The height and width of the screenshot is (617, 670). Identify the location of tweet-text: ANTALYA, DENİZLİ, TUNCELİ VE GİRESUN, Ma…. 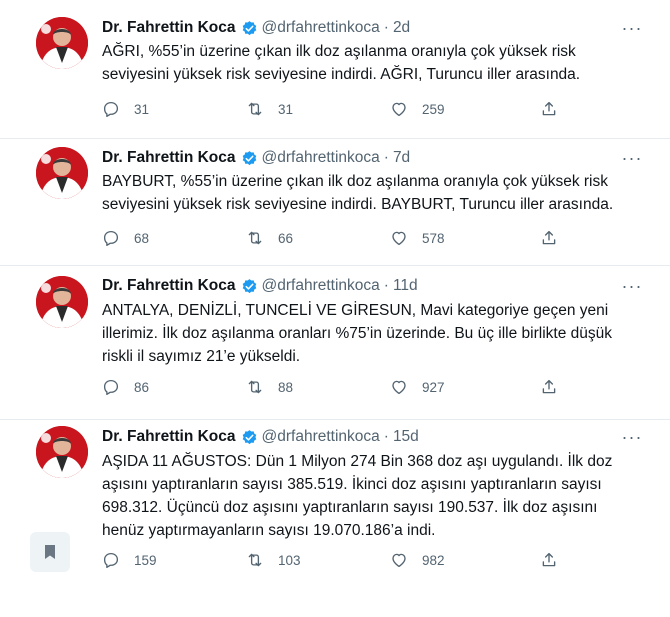
(357, 333).